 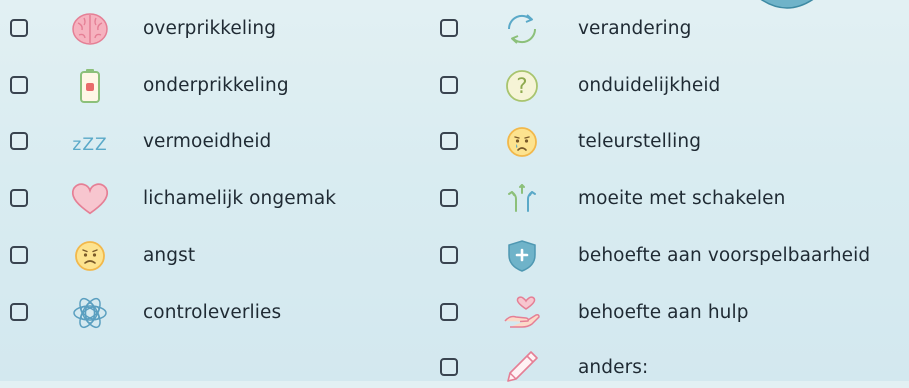 What do you see at coordinates (669, 368) in the screenshot?
I see `checklist-item-anders: anders:` at bounding box center [669, 368].